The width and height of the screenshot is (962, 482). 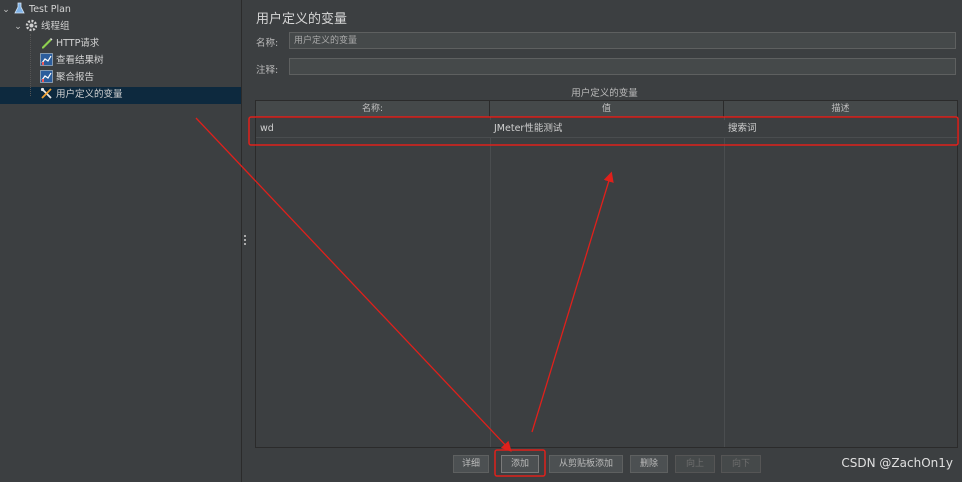 What do you see at coordinates (55, 26) in the screenshot?
I see `tree-item-label: 线程组` at bounding box center [55, 26].